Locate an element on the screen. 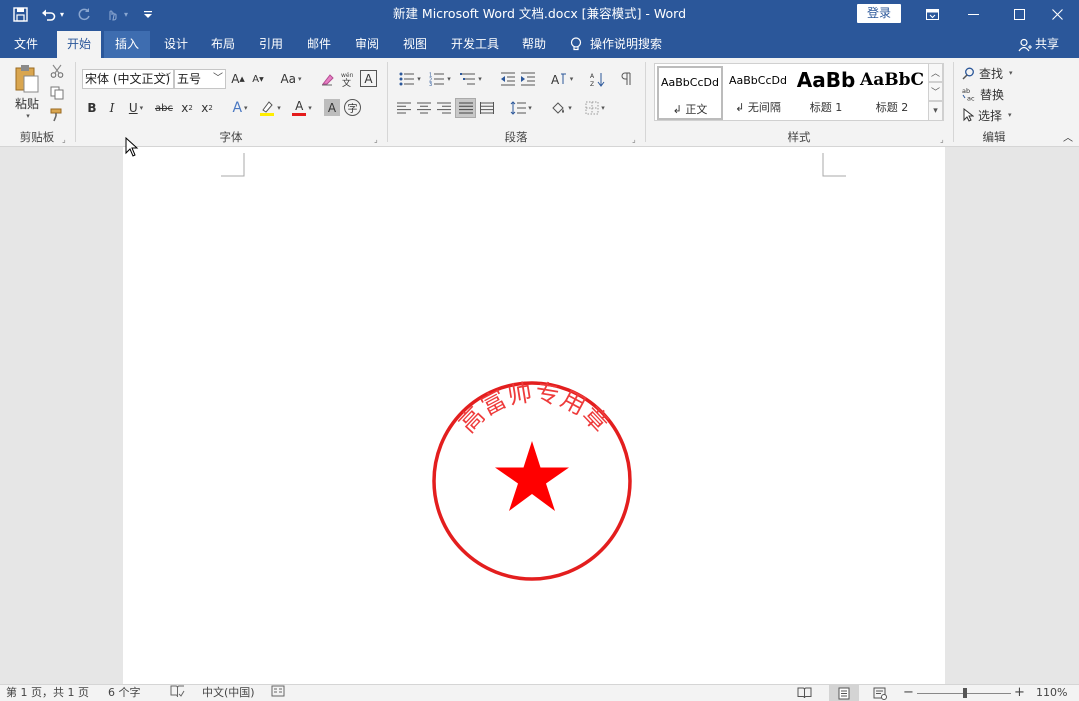  increase-indent-icon is located at coordinates (528, 79).